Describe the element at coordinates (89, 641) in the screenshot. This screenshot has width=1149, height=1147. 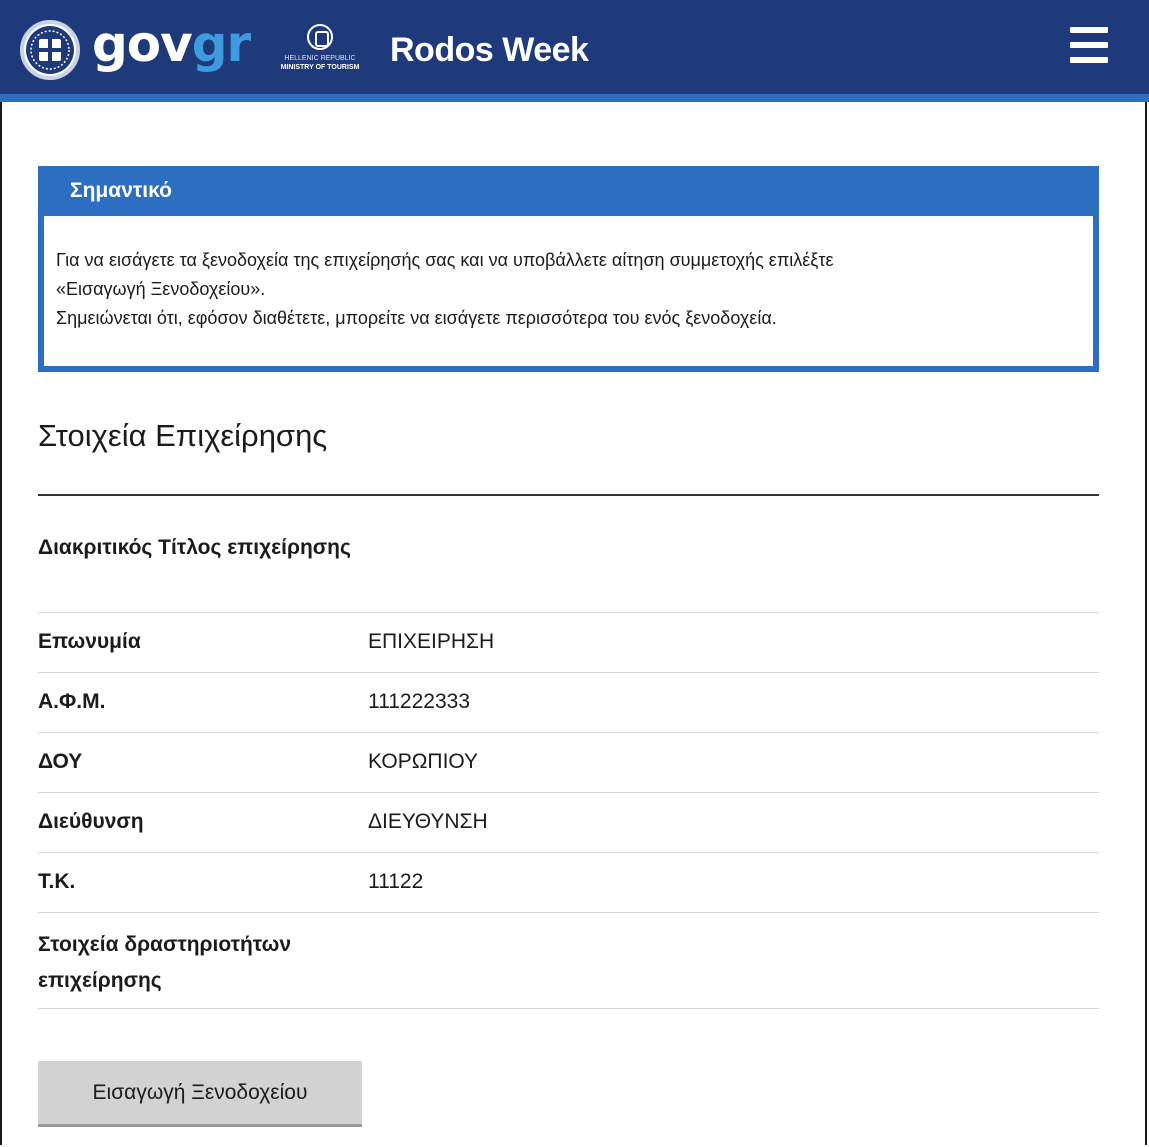
I see `detail-label: Επωνυμία` at that location.